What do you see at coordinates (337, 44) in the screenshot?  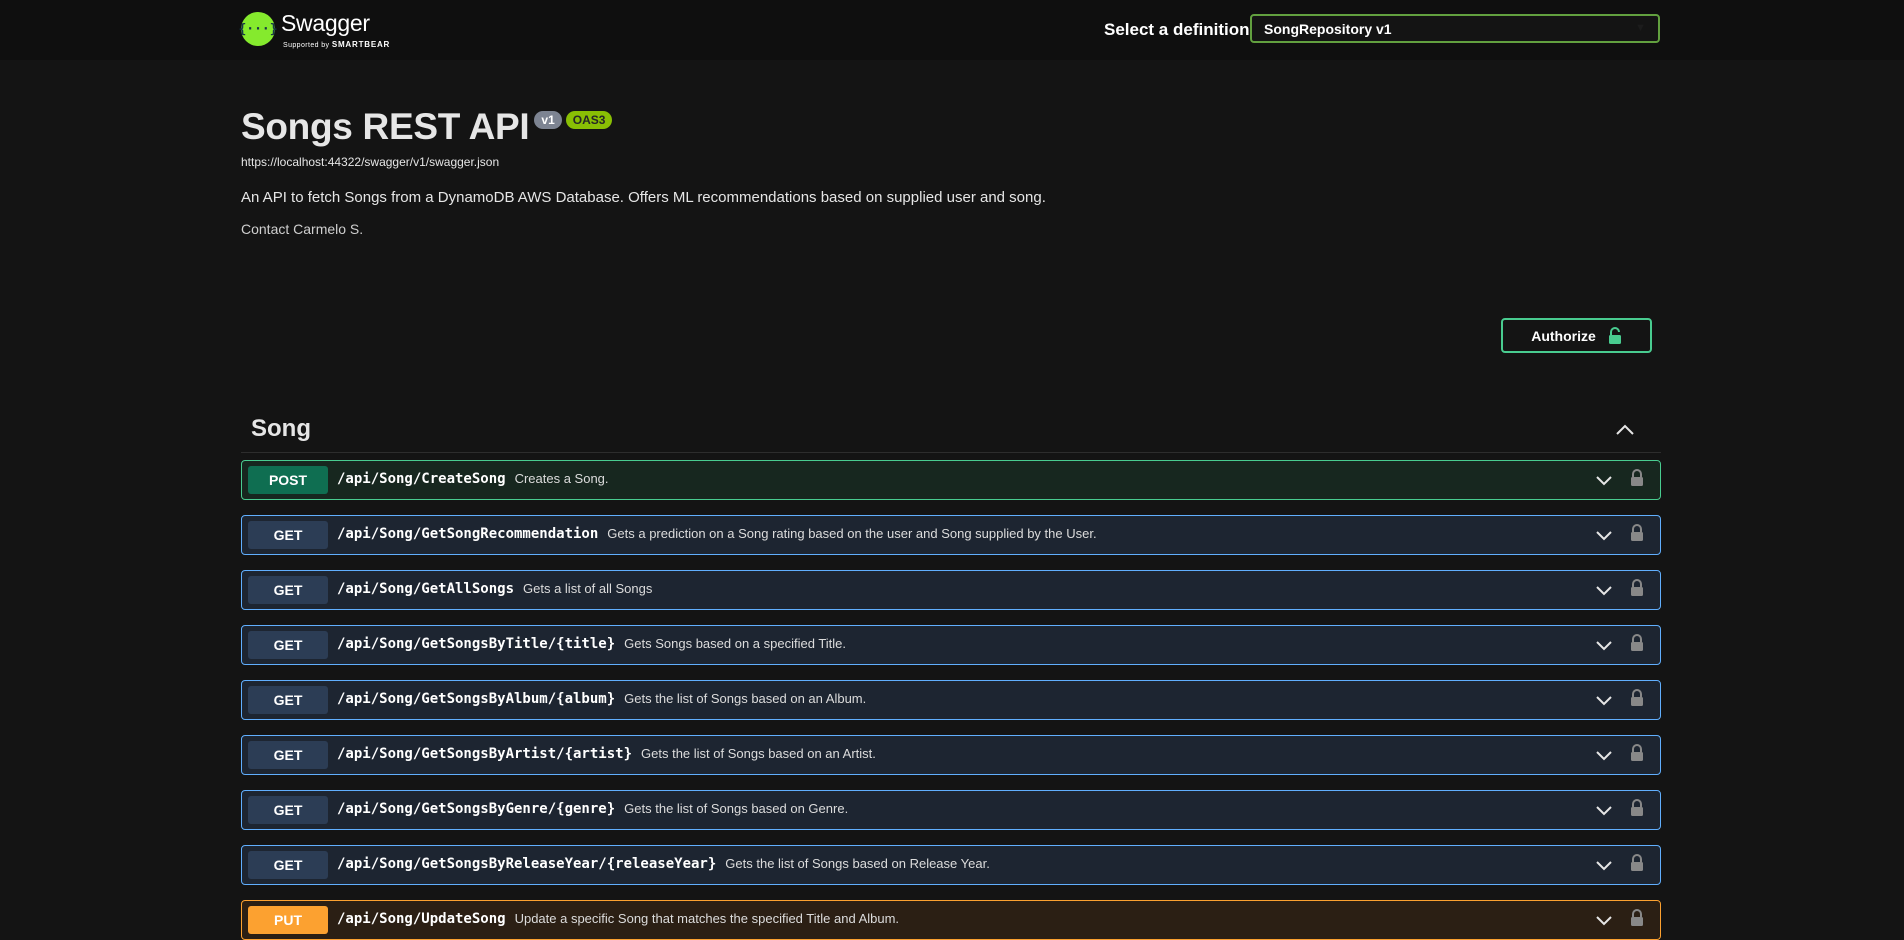 I see `logo-subtitle: Supported by SMARTBEAR` at bounding box center [337, 44].